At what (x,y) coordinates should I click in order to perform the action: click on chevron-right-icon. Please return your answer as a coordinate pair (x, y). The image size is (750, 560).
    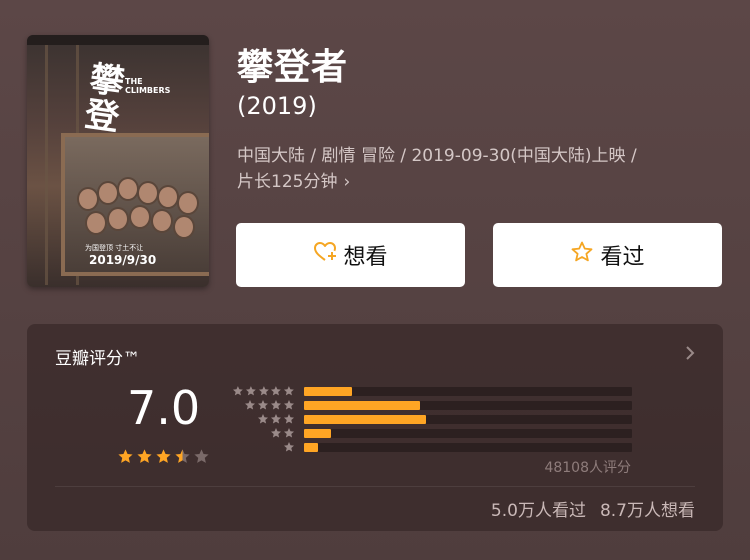
    Looking at the image, I should click on (690, 353).